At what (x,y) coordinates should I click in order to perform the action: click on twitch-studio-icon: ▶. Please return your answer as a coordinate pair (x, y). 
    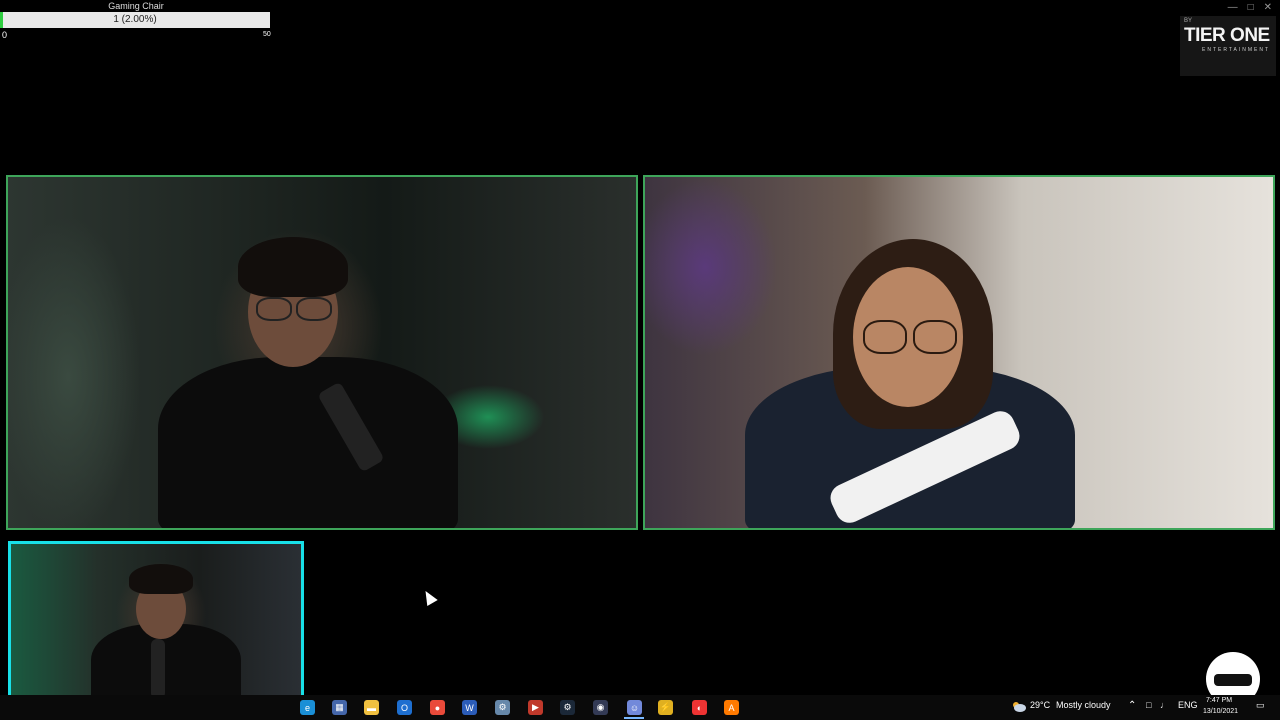
    Looking at the image, I should click on (535, 707).